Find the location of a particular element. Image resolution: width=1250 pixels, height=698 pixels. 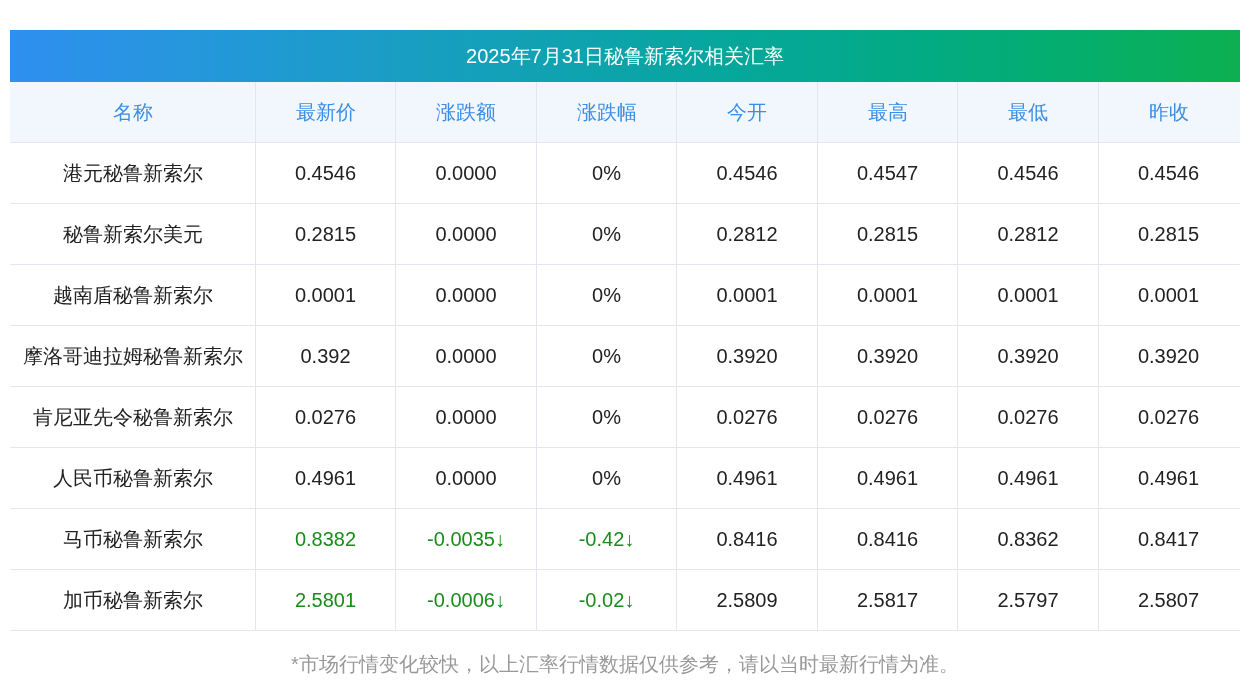

table-cell-text: 摩洛哥迪拉姆秘鲁新索尔 is located at coordinates (132, 356).